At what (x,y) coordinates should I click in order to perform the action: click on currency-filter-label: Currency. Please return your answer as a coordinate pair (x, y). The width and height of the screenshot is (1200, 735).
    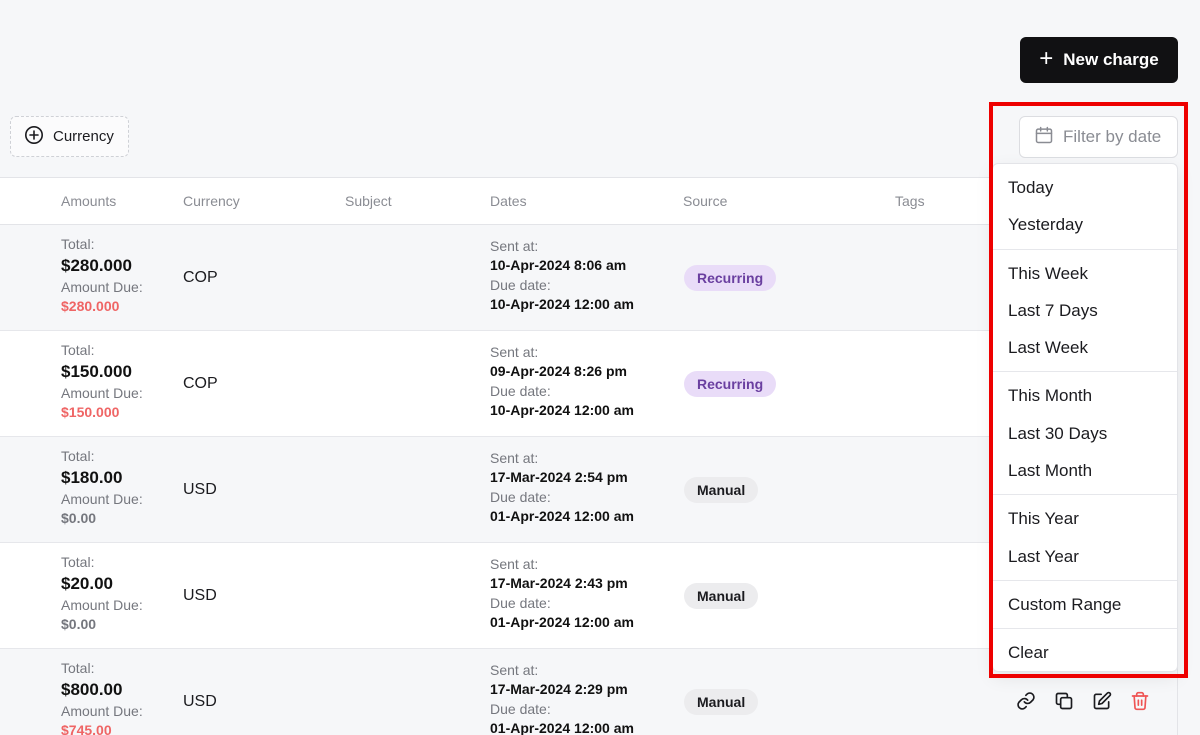
    Looking at the image, I should click on (83, 136).